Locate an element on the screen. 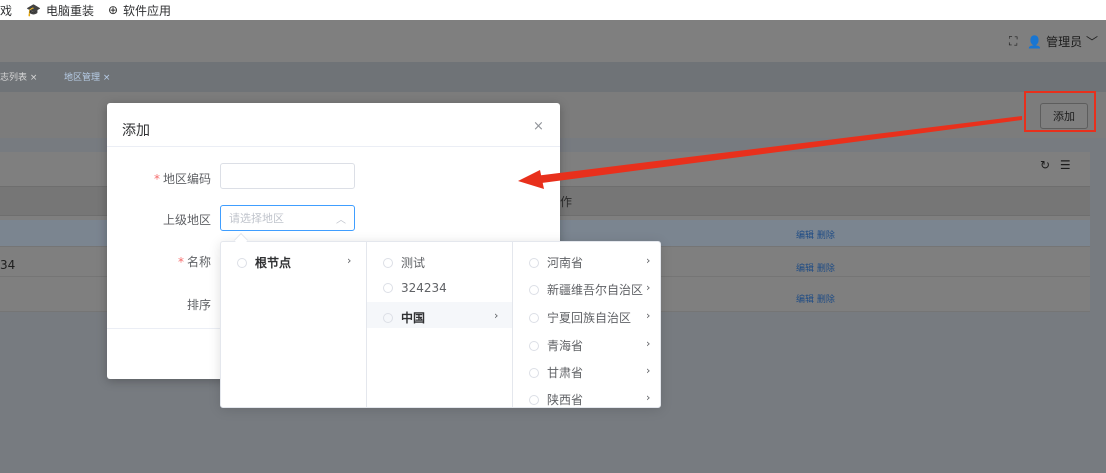 Image resolution: width=1106 pixels, height=473 pixels. field-label-name: * 名称 is located at coordinates (194, 262).